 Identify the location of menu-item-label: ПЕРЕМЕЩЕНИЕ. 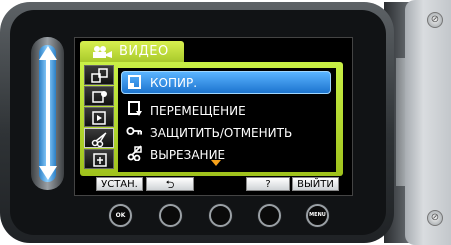
(198, 111).